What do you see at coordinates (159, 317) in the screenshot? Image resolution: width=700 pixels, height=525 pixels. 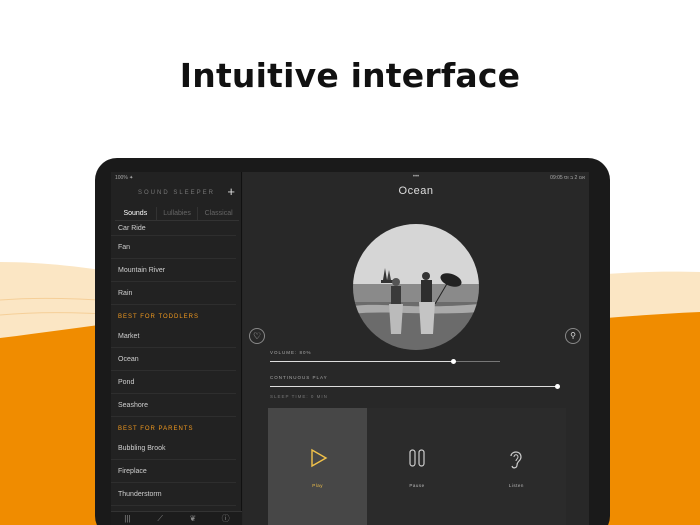 I see `section-header: BEST FOR TODDLERS` at bounding box center [159, 317].